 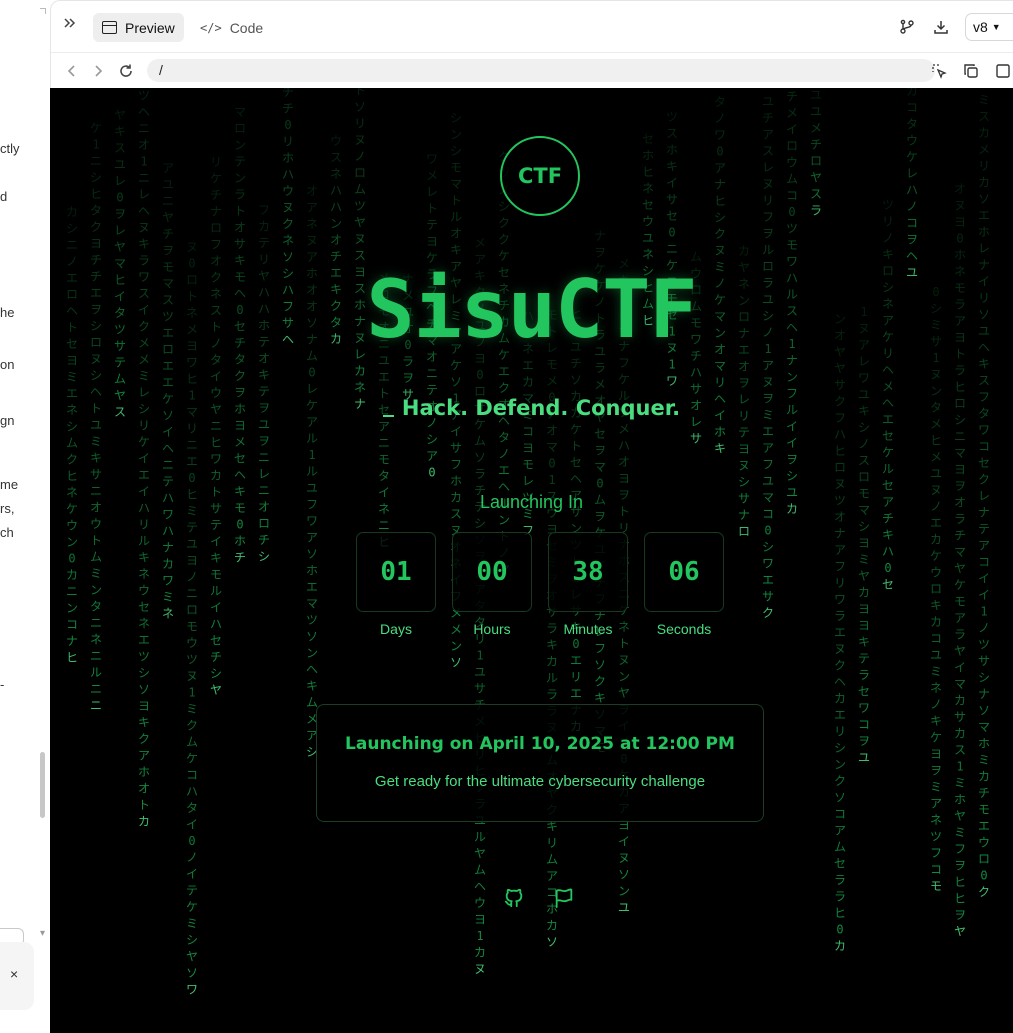 What do you see at coordinates (246, 27) in the screenshot?
I see `tab-code-label: Code` at bounding box center [246, 27].